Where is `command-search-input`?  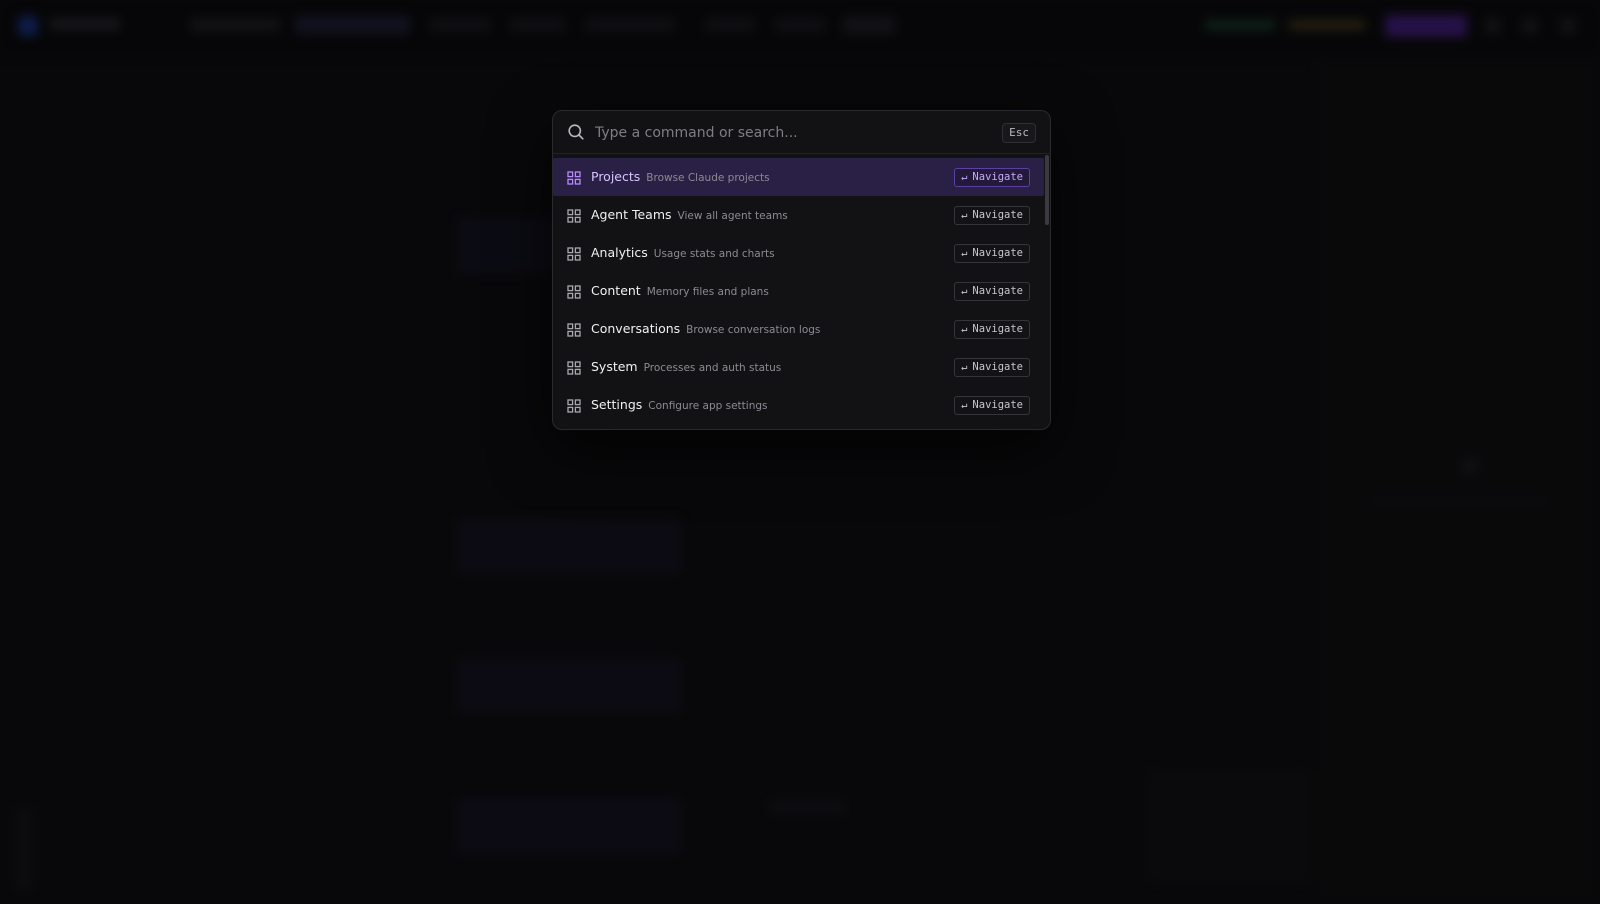
command-search-input is located at coordinates (785, 133).